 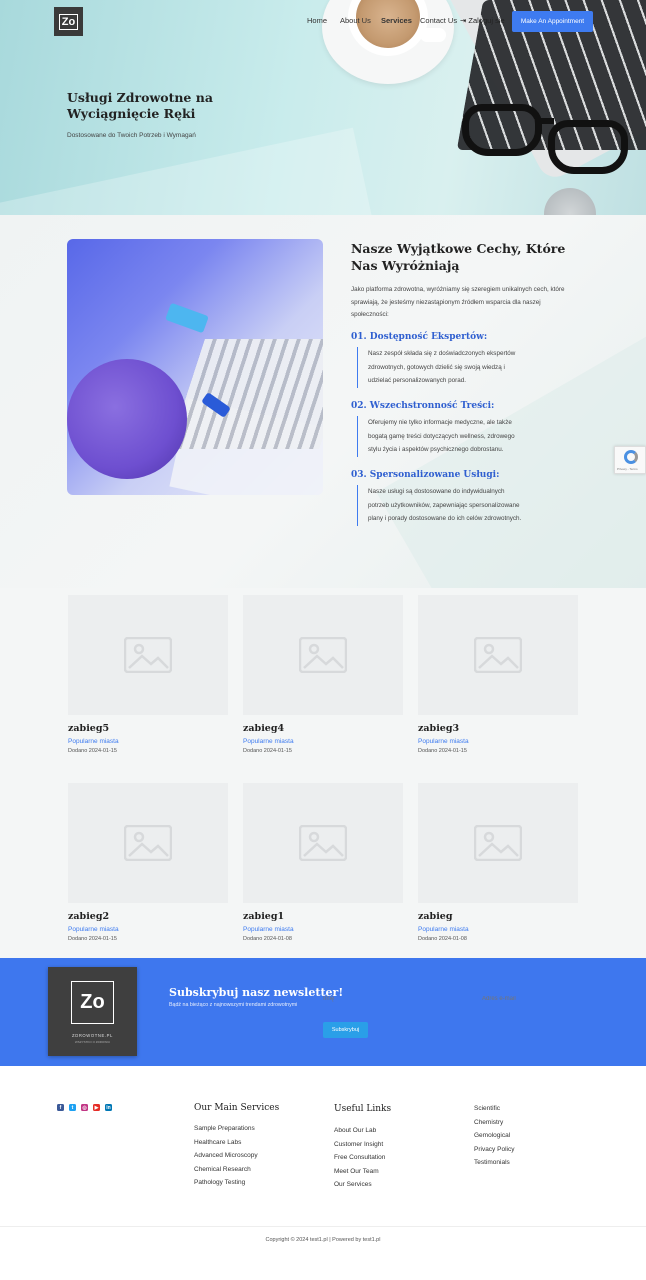 I want to click on newsletter-logo: Zo ZDROWOTNE.PL WSZYSTKO O ZDROWIU, so click(x=92, y=1011).